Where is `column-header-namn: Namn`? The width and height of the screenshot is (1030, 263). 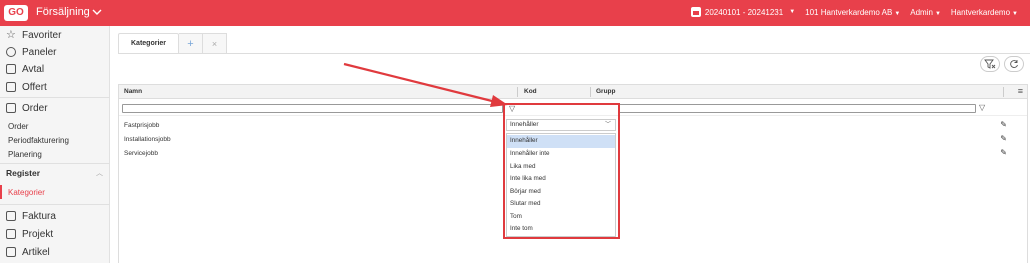 column-header-namn: Namn is located at coordinates (131, 92).